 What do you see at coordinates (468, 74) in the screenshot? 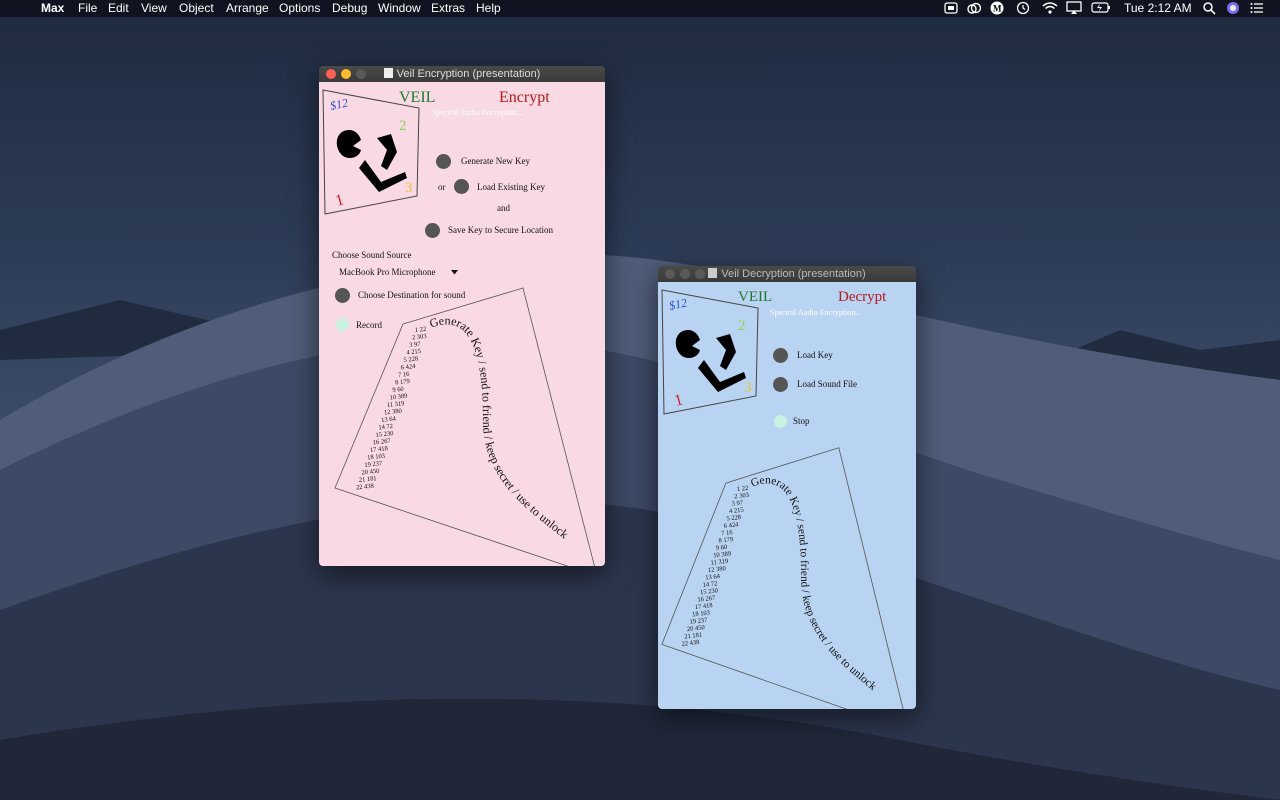
I see `window-title: Veil Encryption (presentation)` at bounding box center [468, 74].